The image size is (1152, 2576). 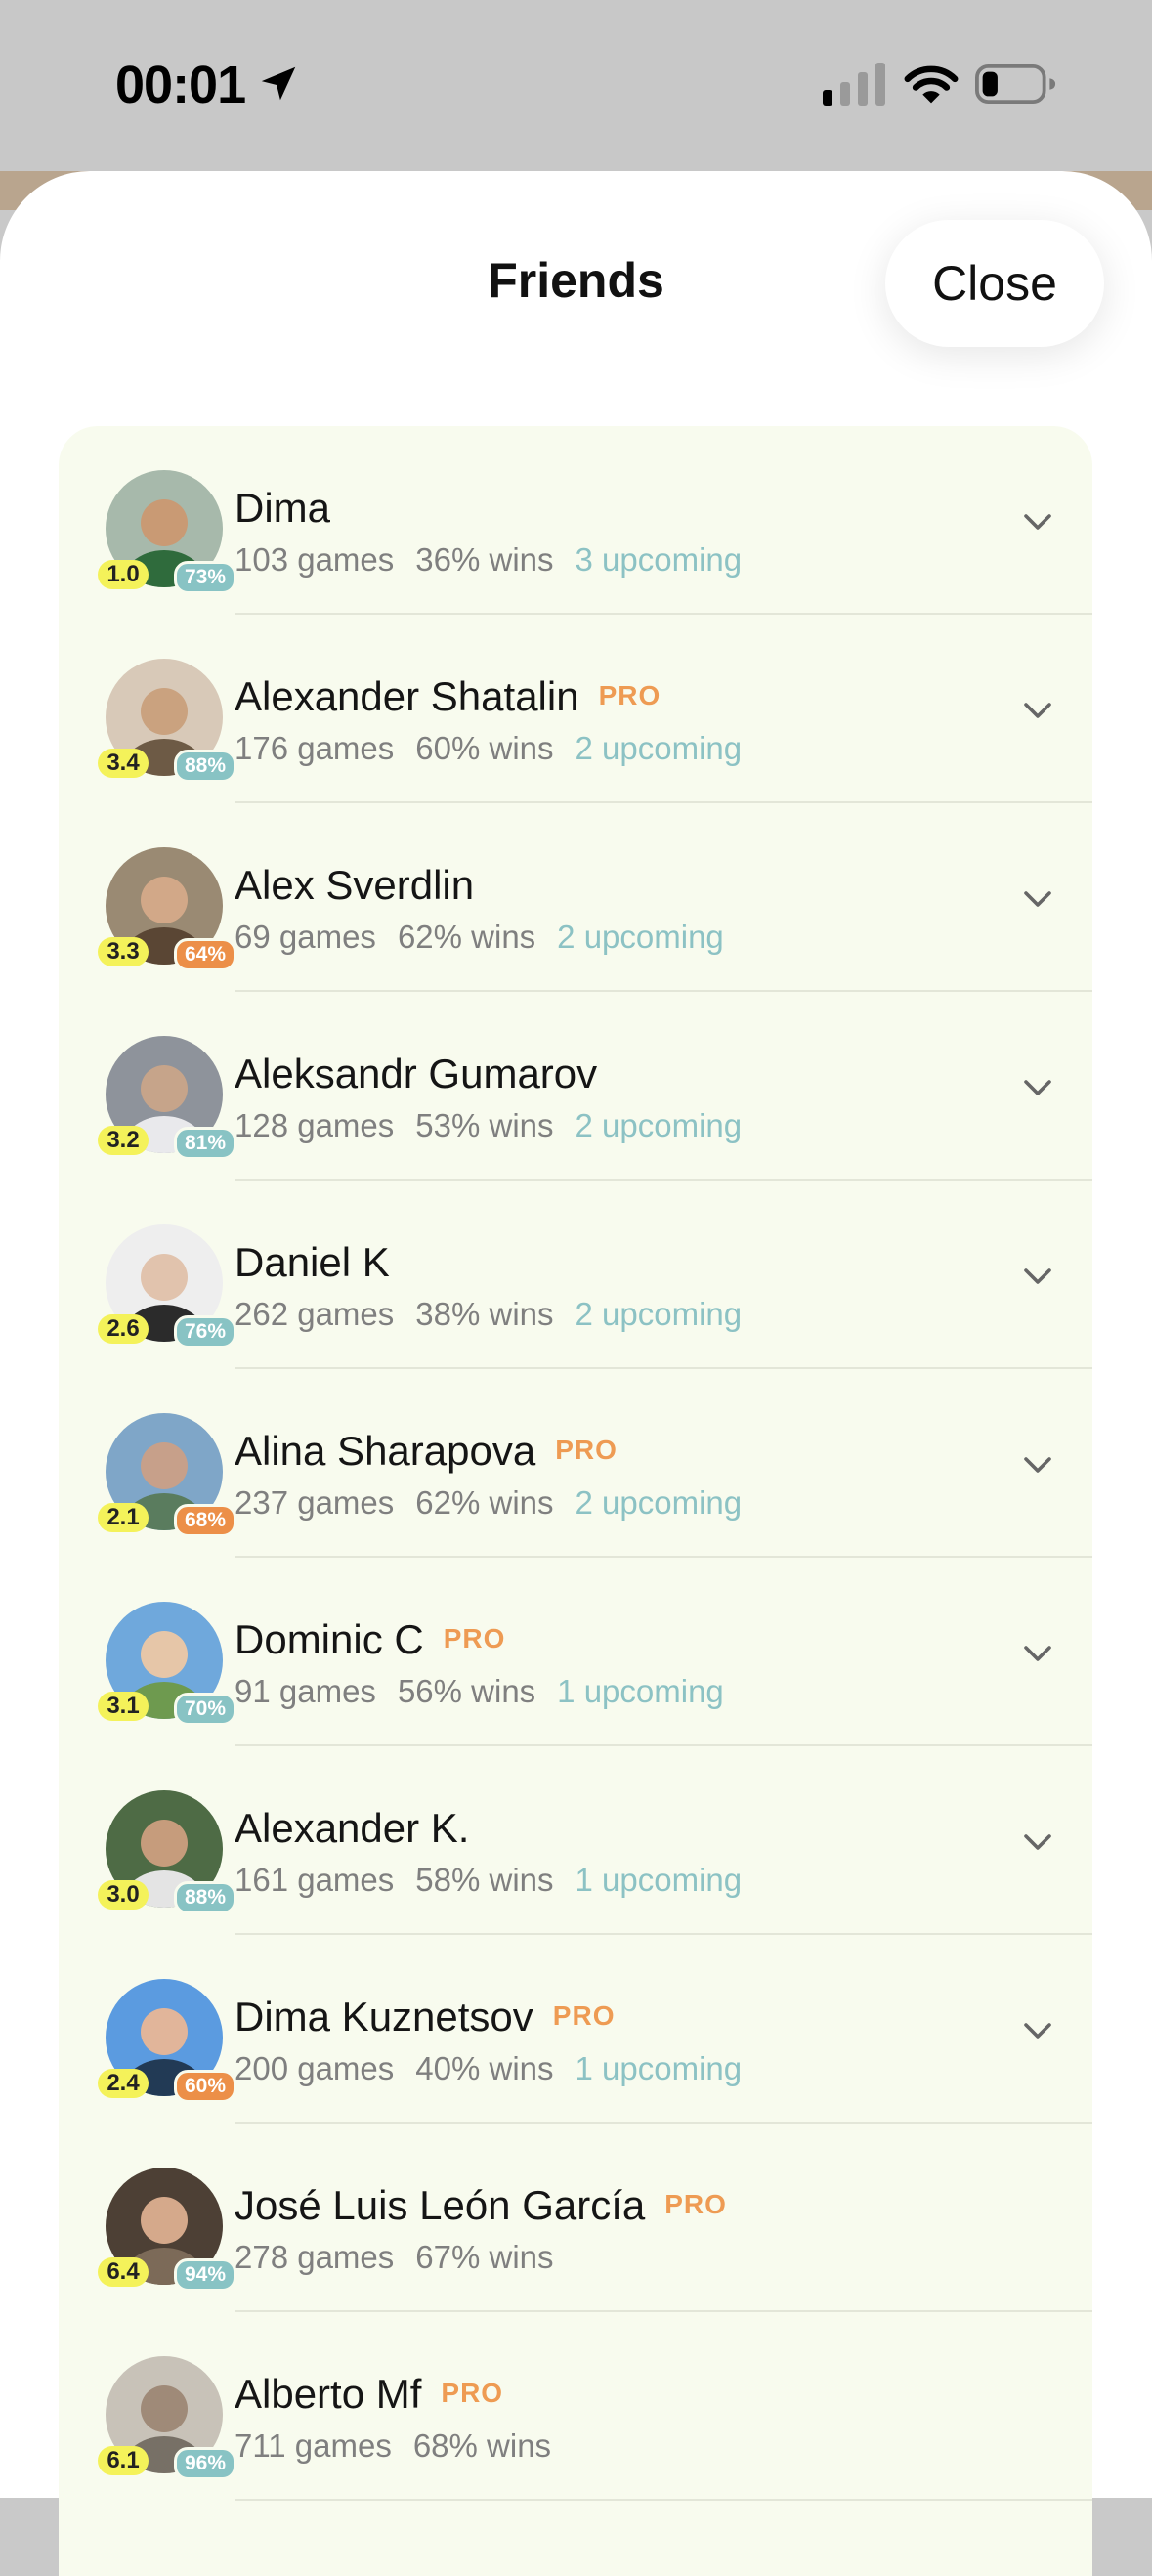 I want to click on status-time: 00:01, so click(x=180, y=85).